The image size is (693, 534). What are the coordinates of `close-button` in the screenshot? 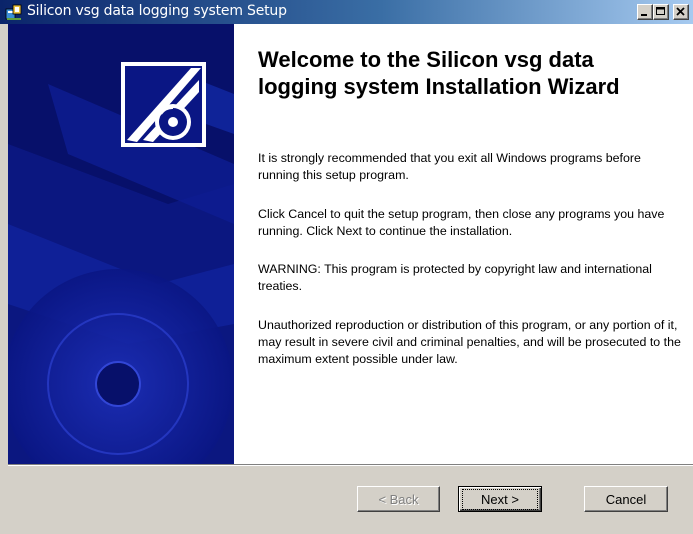 It's located at (681, 12).